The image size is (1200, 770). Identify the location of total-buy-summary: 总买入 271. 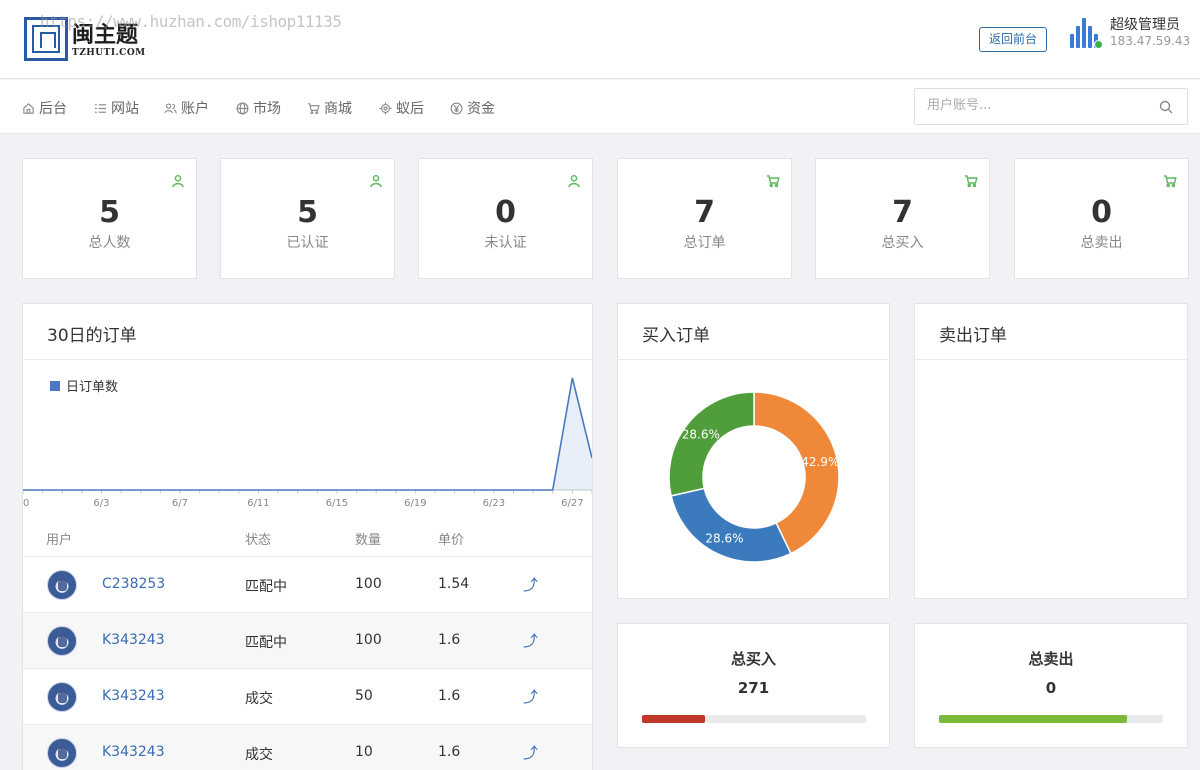
(753, 685).